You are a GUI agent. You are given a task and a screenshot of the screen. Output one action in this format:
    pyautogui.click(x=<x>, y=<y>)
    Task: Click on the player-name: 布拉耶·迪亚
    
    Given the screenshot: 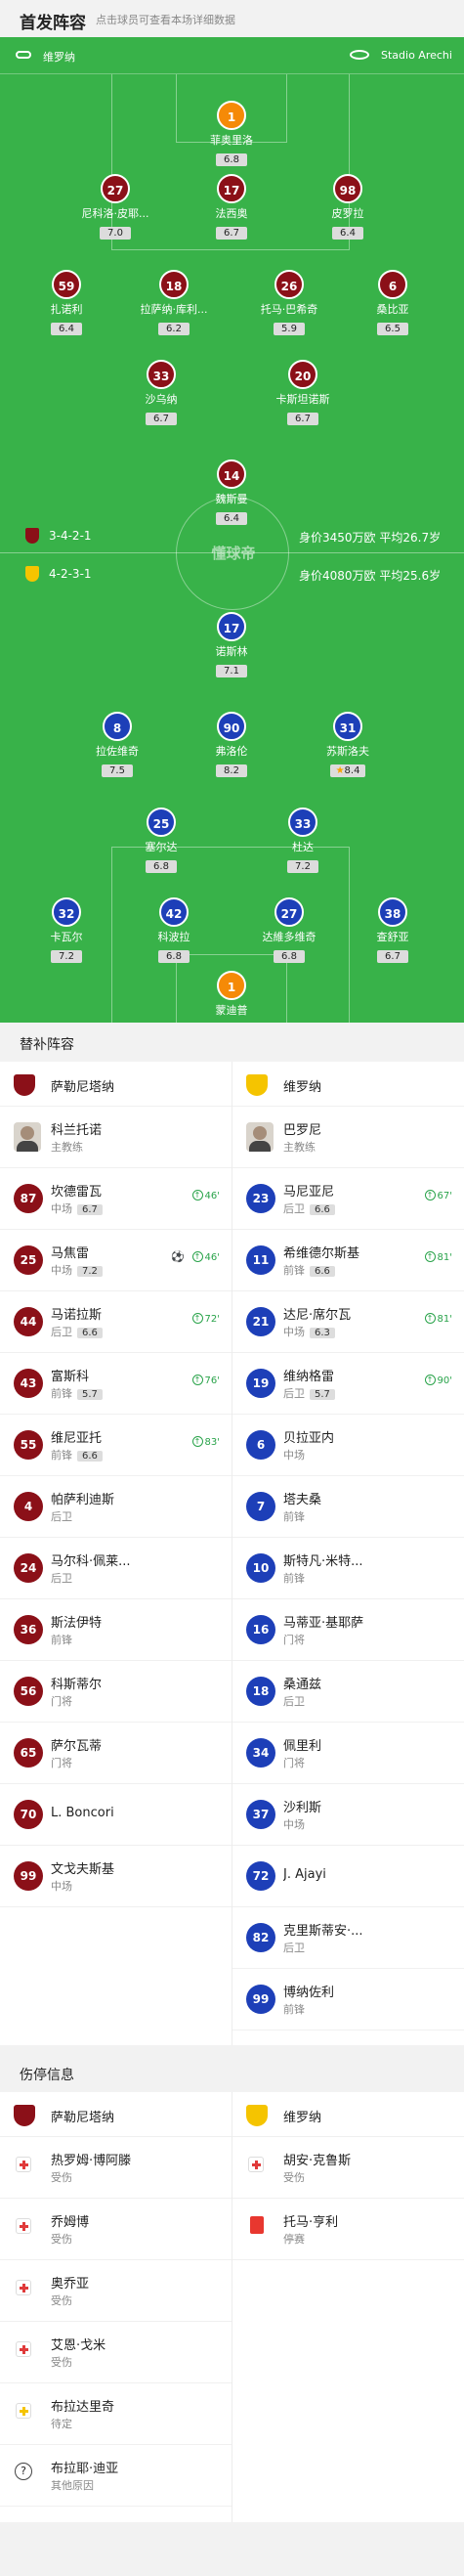 What is the action you would take?
    pyautogui.click(x=85, y=2469)
    